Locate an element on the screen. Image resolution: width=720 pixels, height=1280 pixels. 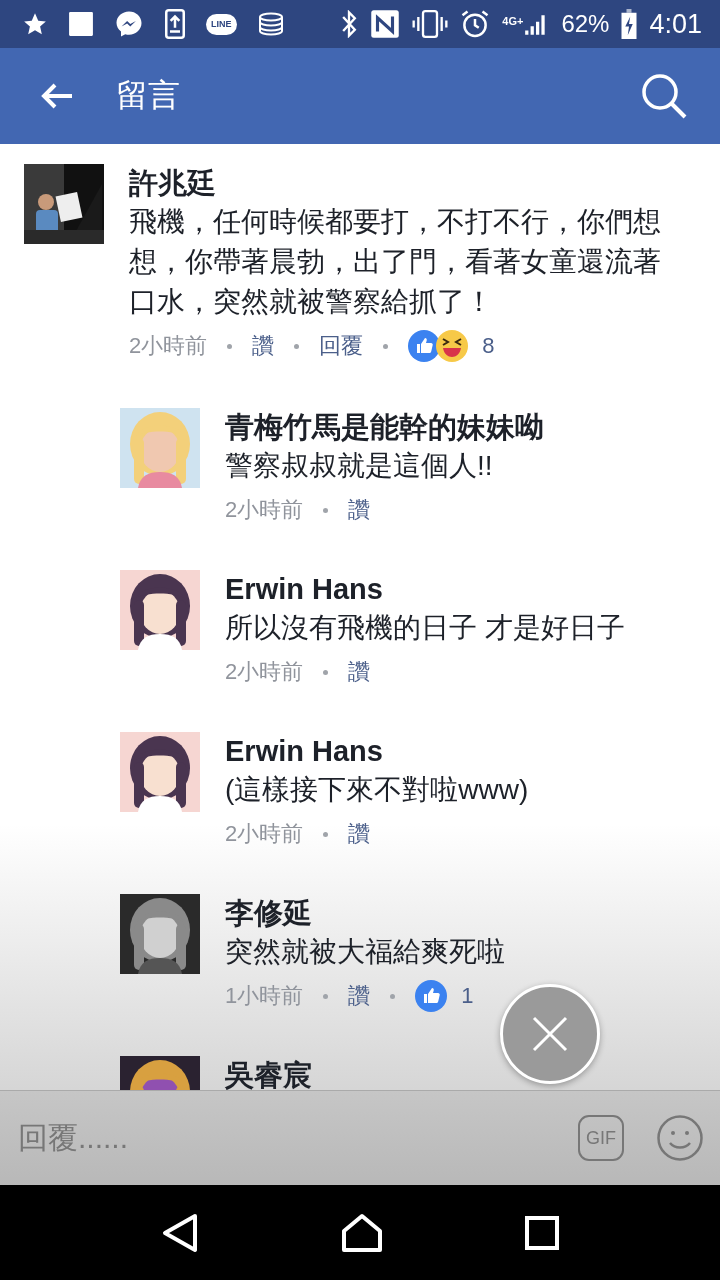
battery-charging-icon is located at coordinates (629, 24).